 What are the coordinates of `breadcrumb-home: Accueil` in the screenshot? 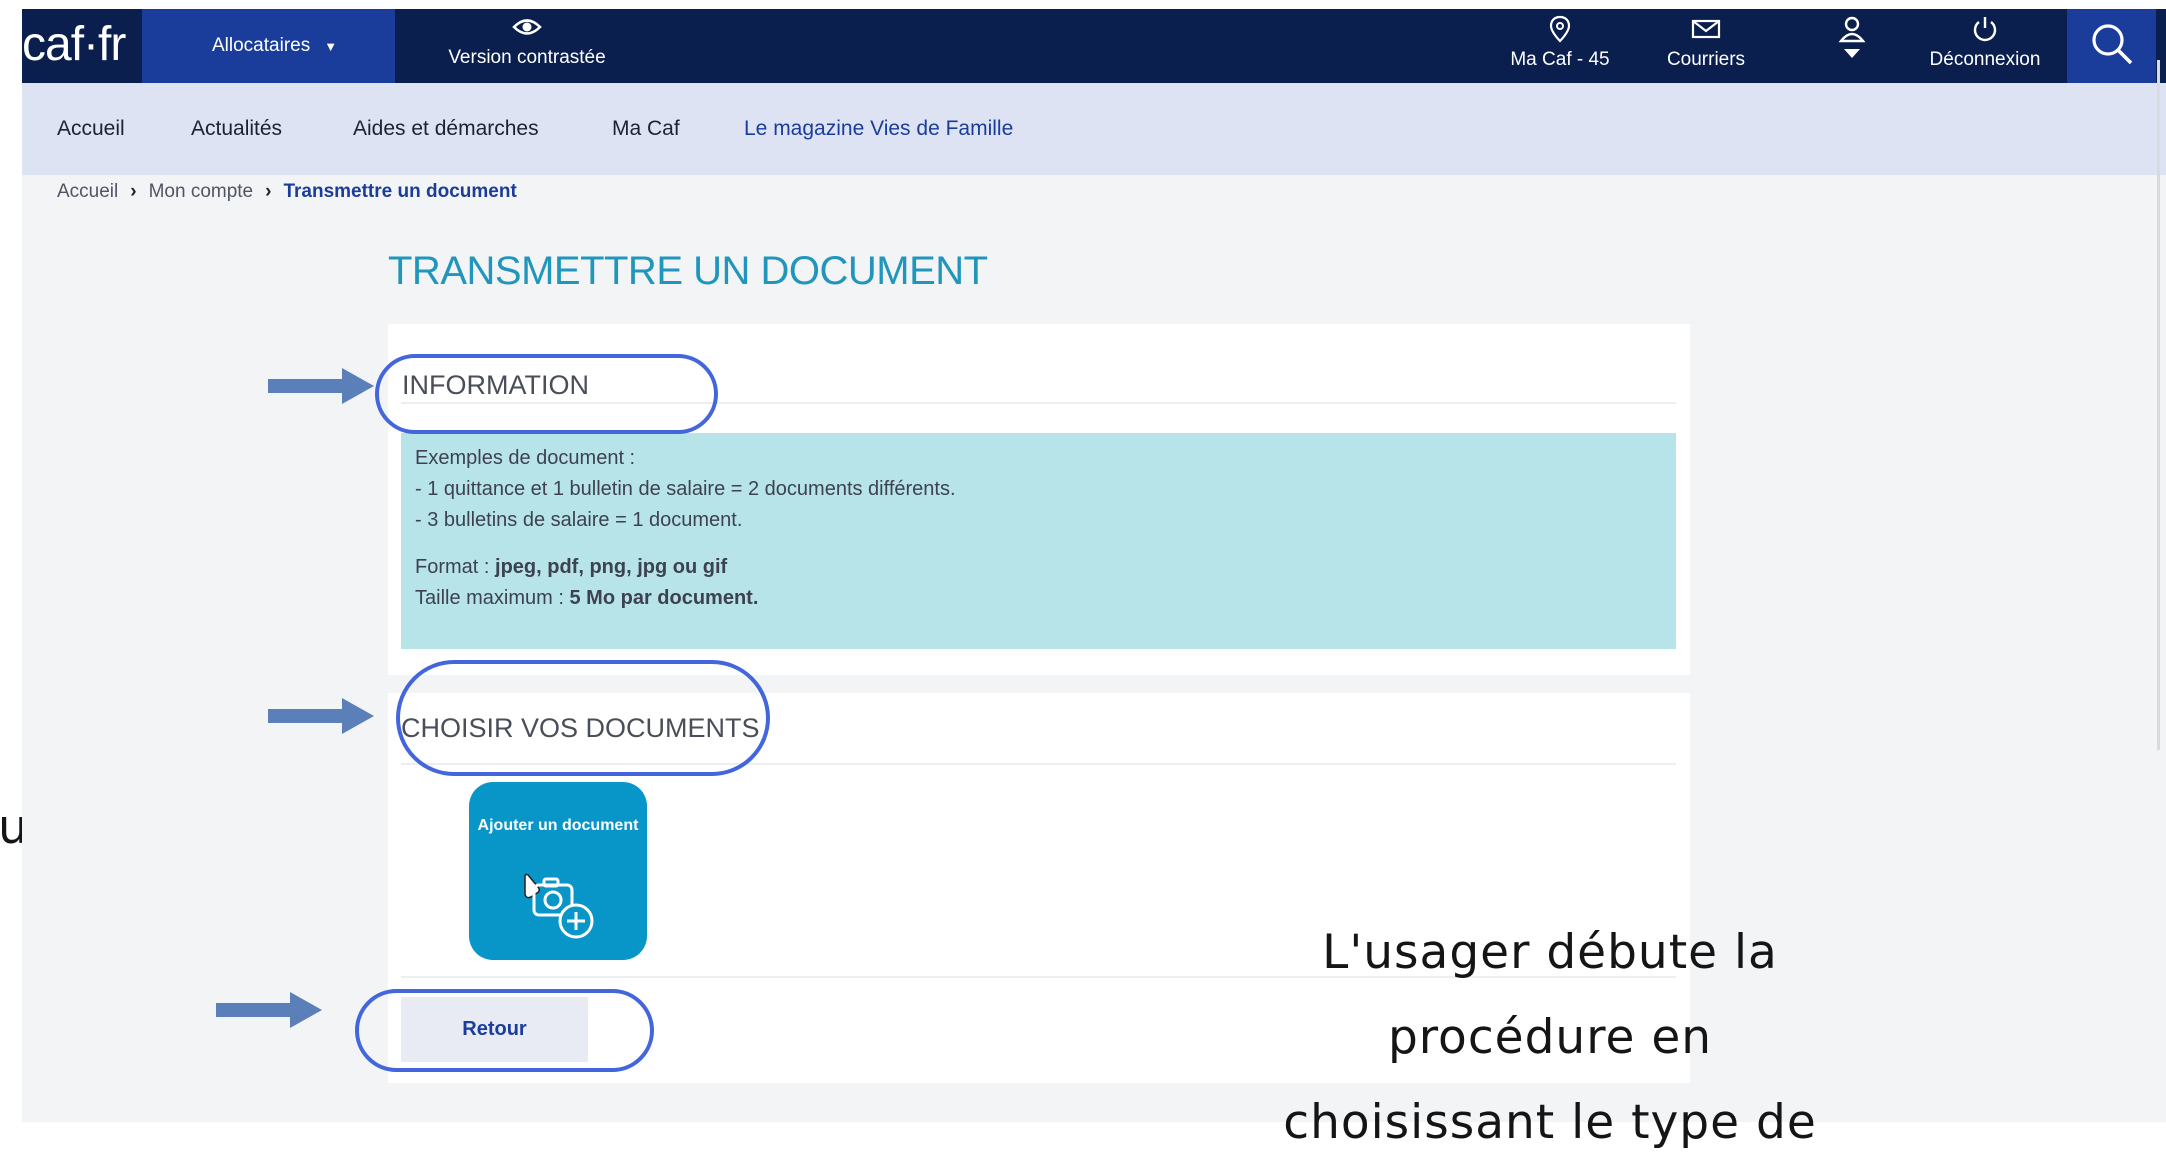 It's located at (87, 191).